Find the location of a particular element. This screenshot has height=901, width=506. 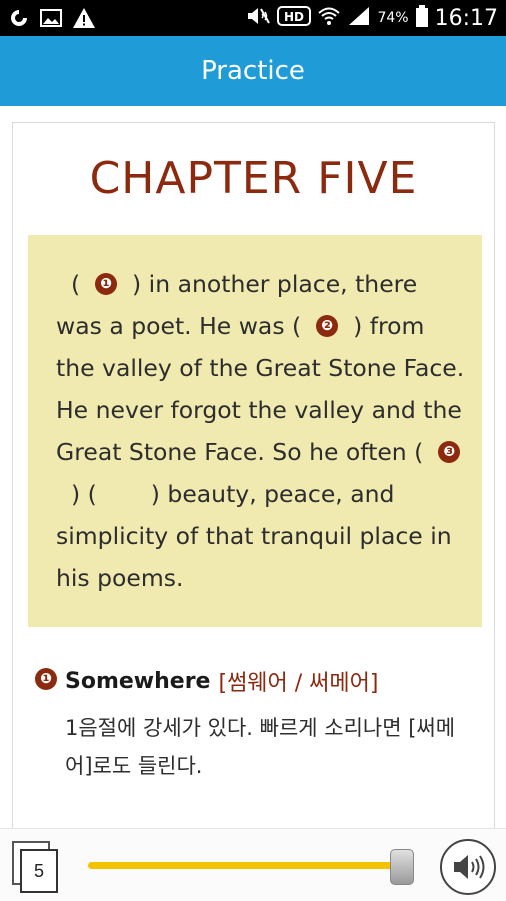

status-bar: HD 74% 16:17 is located at coordinates (253, 18).